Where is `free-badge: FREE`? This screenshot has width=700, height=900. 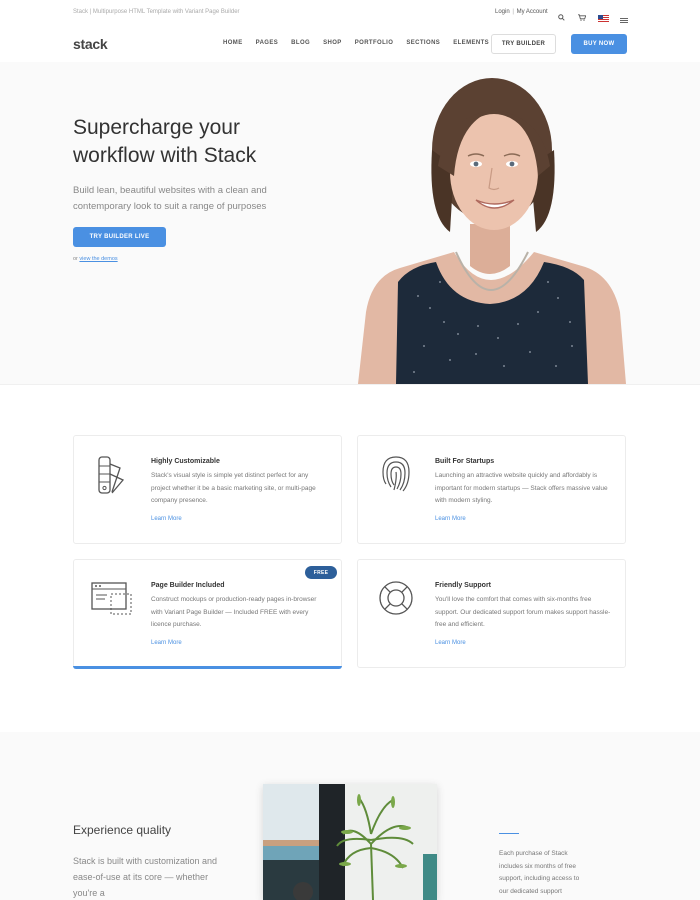 free-badge: FREE is located at coordinates (321, 572).